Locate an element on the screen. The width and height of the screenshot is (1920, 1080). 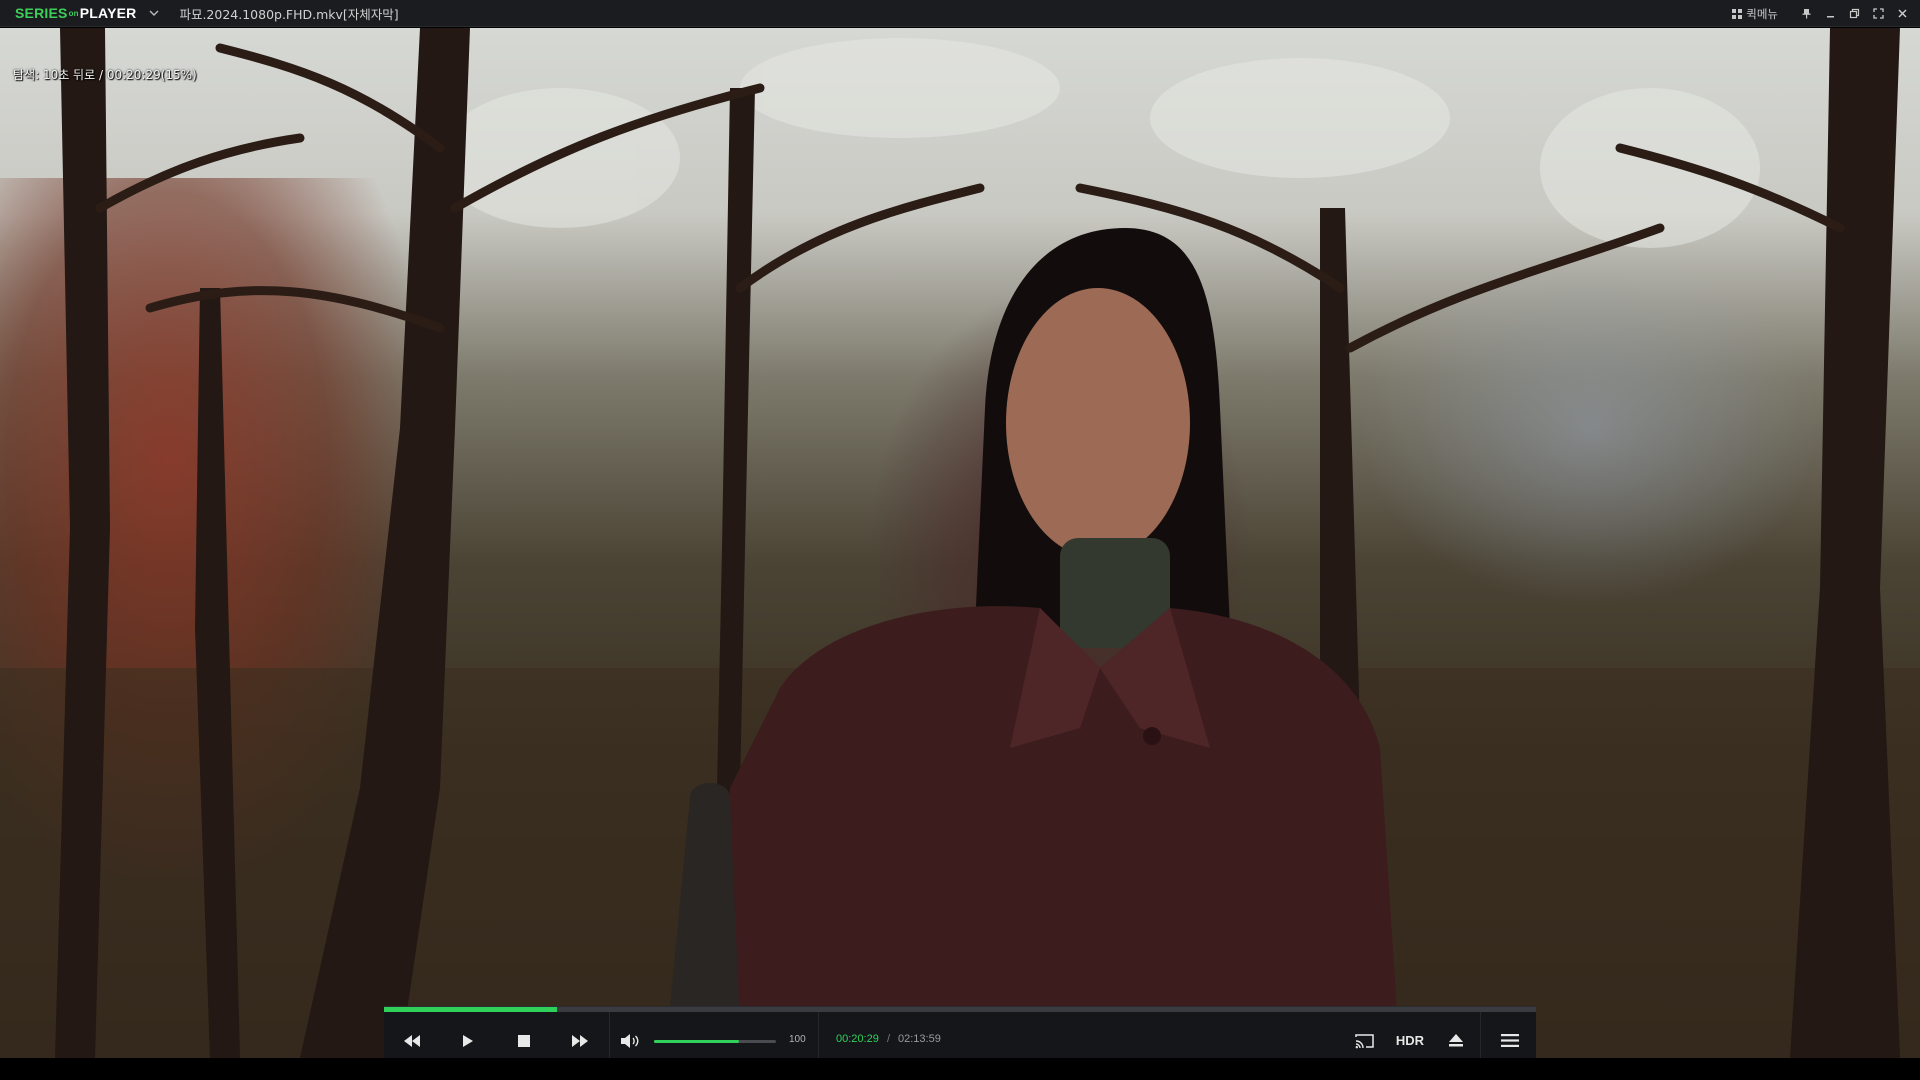
figure-coat-button is located at coordinates (1152, 736).